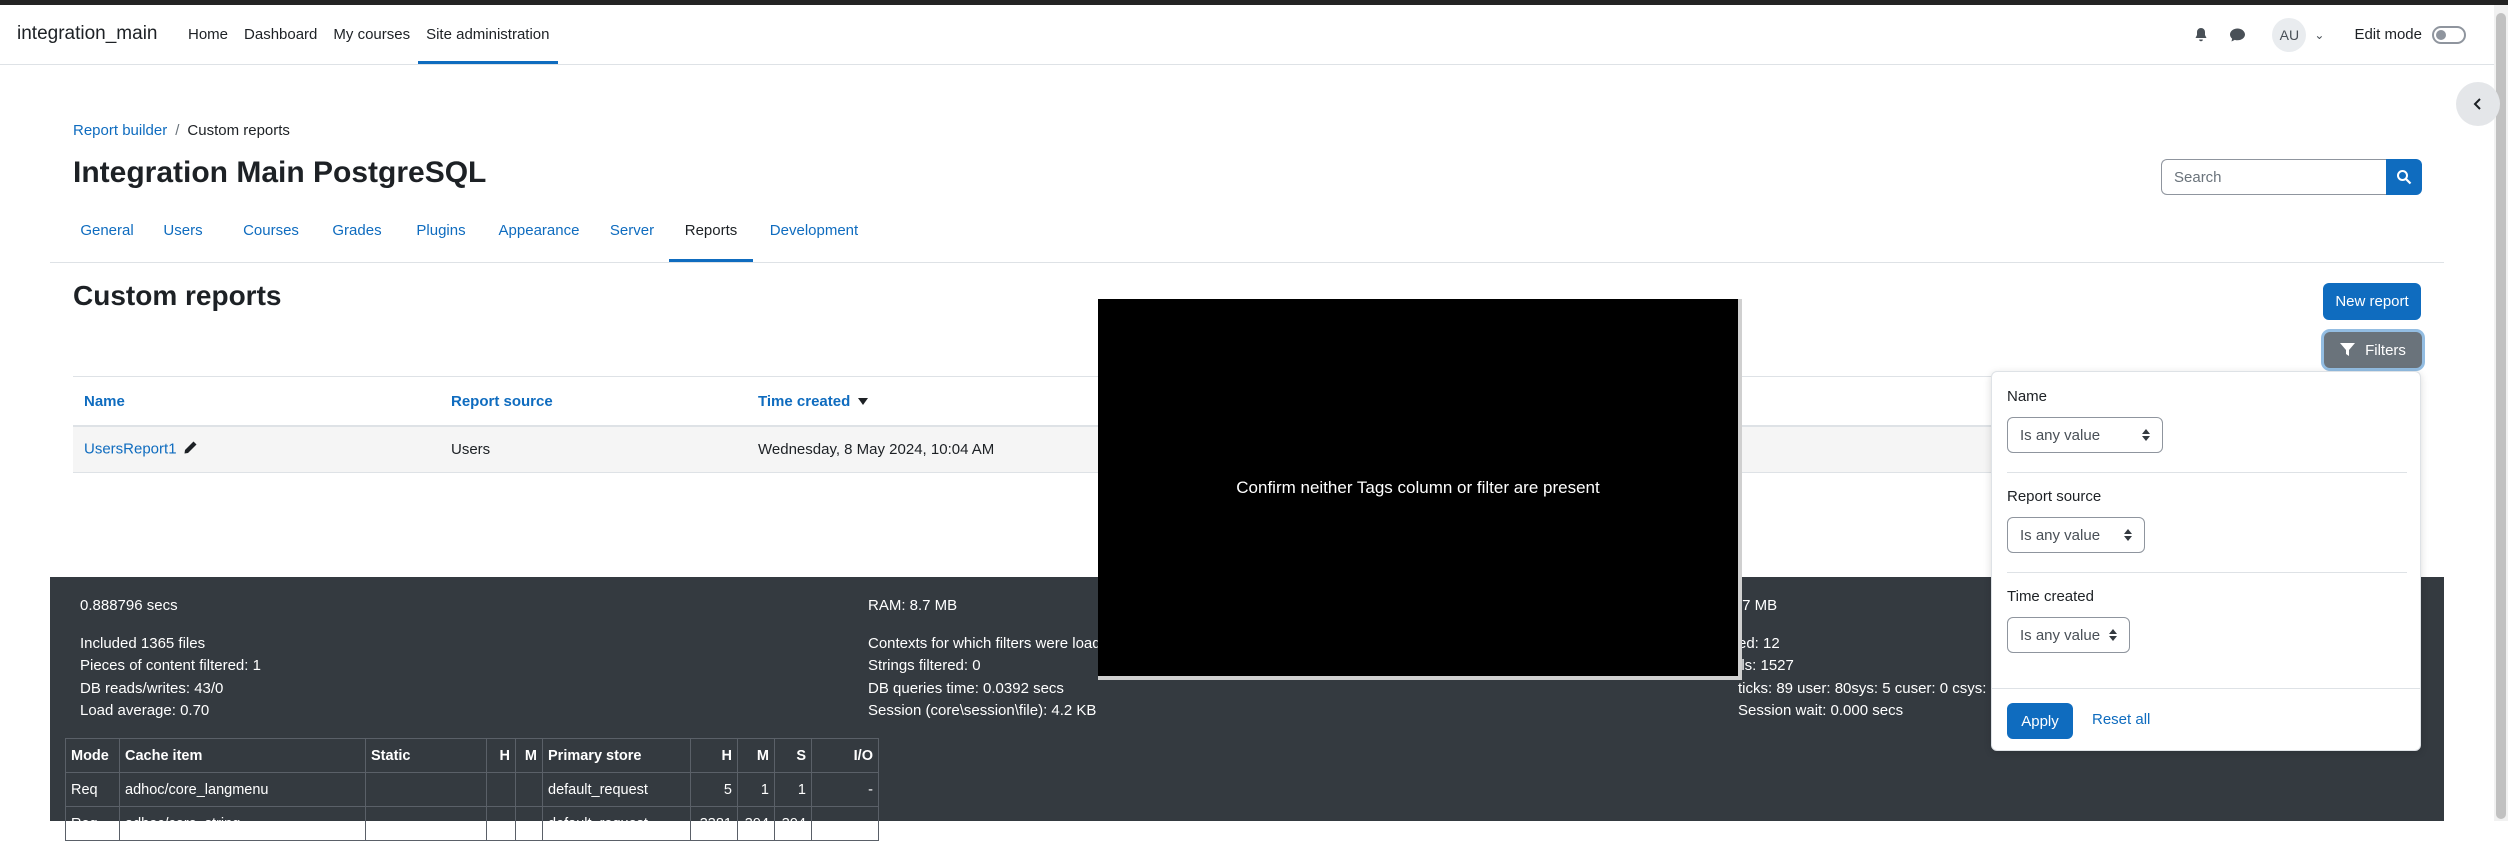 This screenshot has height=841, width=2508. What do you see at coordinates (2121, 719) in the screenshot?
I see `reset-all-link: Reset all` at bounding box center [2121, 719].